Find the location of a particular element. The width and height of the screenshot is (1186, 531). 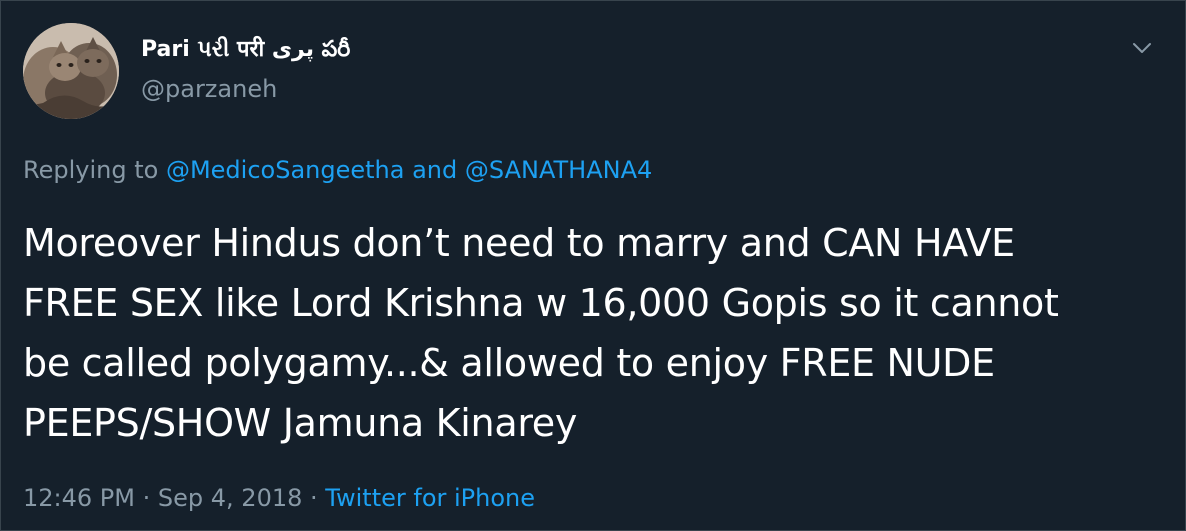

user-handle: @parzaneh is located at coordinates (209, 89).